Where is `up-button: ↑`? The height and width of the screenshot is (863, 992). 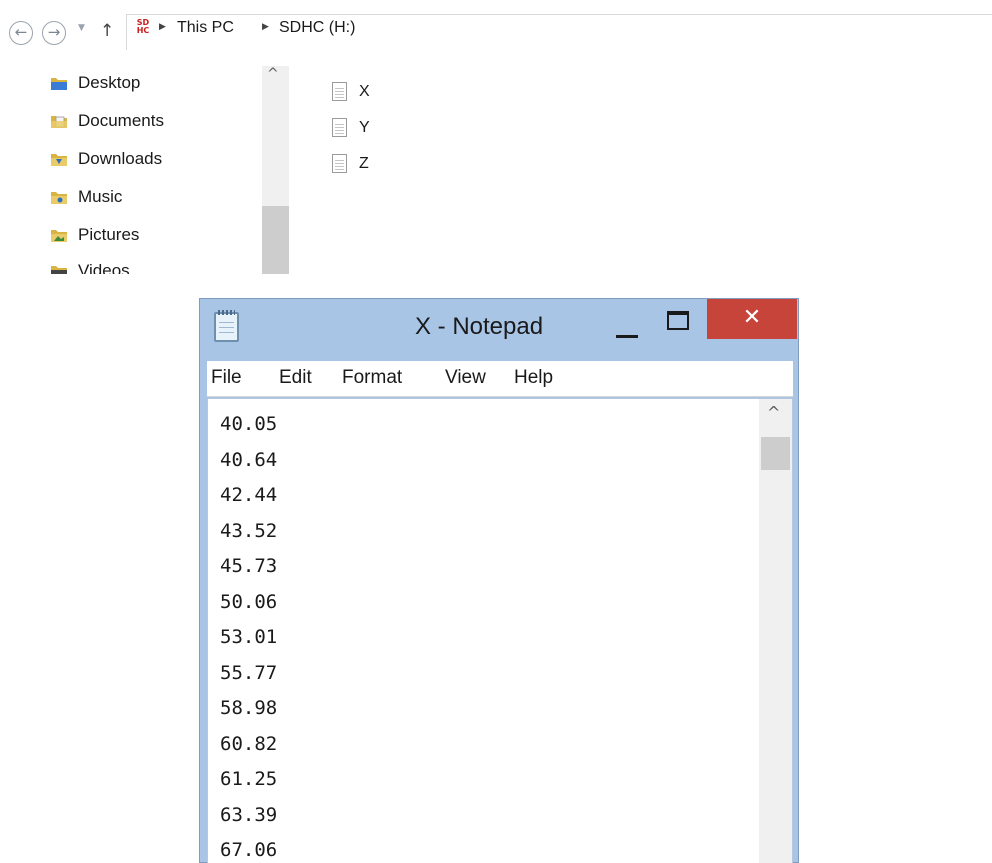
up-button: ↑ is located at coordinates (107, 31).